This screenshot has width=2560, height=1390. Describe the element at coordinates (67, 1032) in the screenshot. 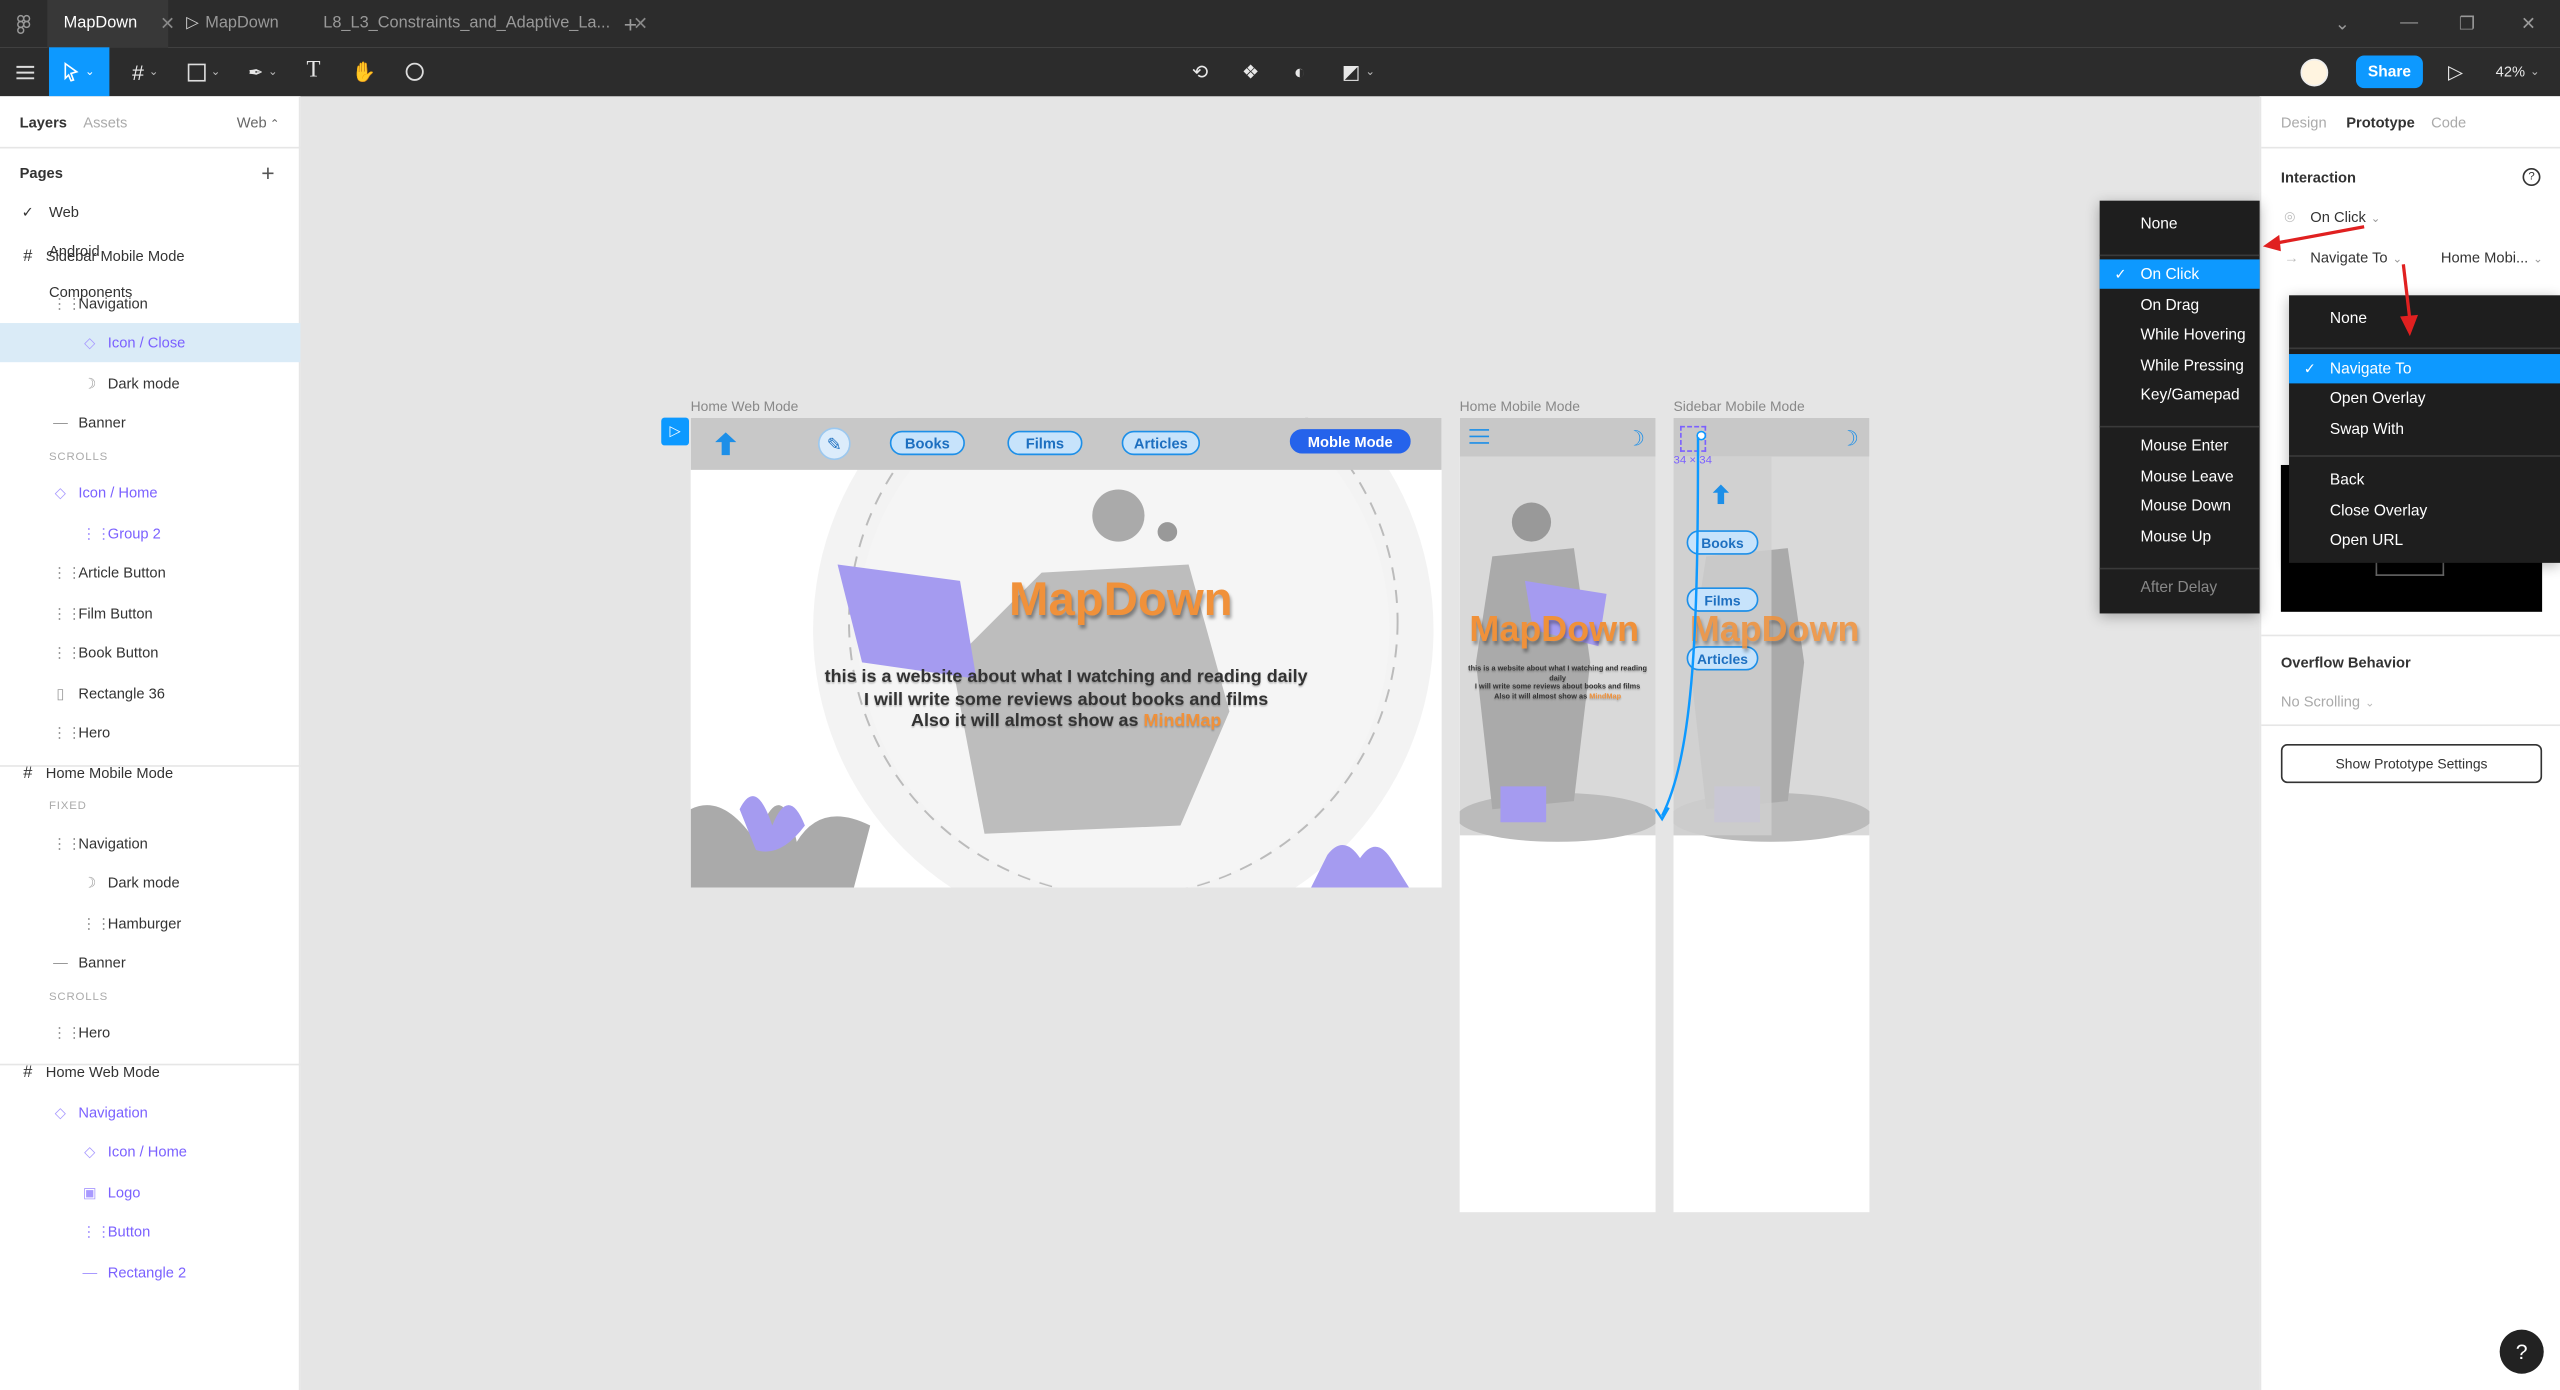

I see `group-icon: ⋮⋮` at that location.